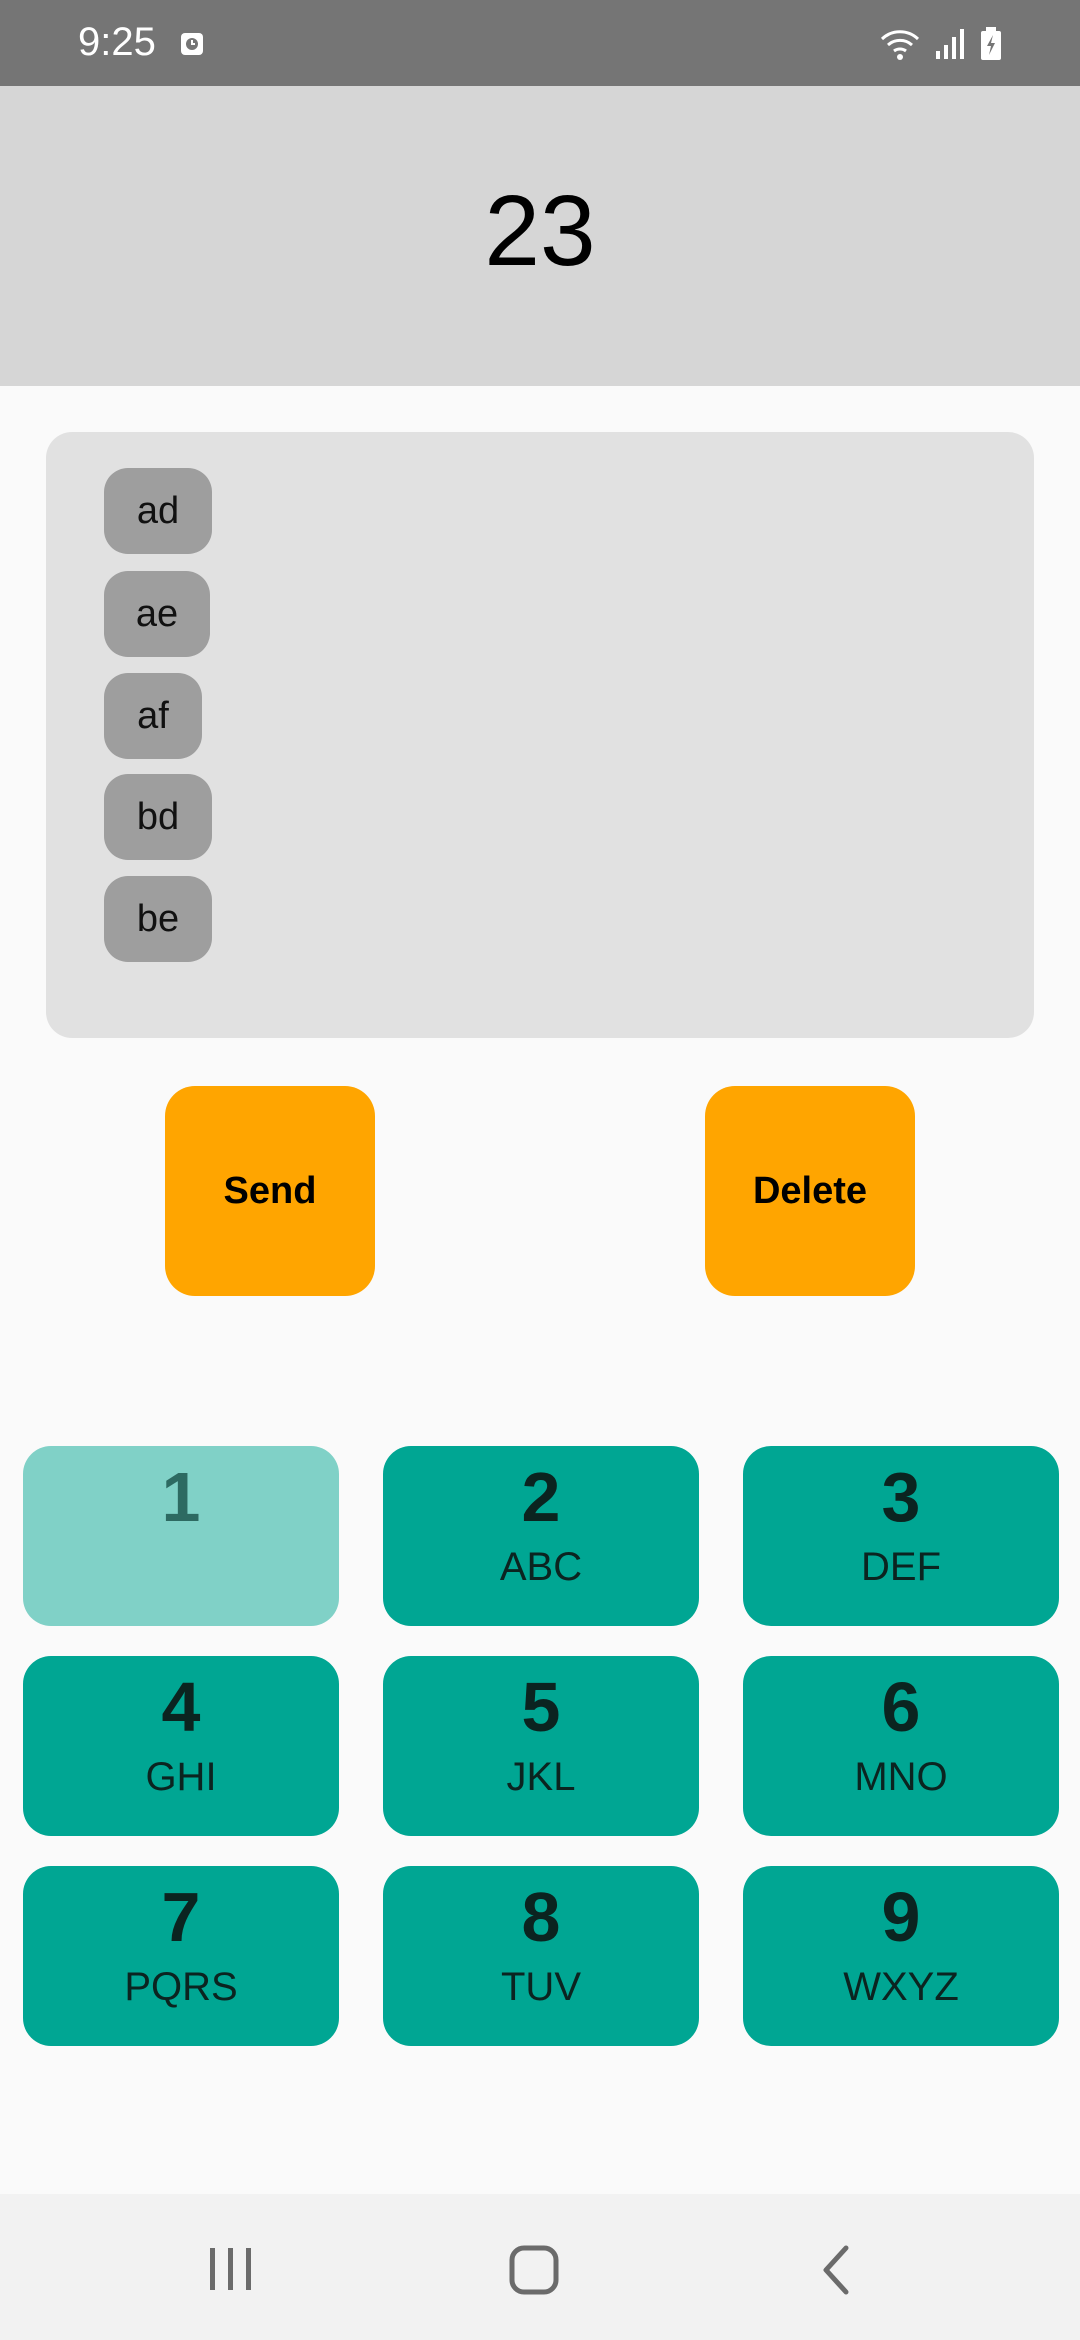  What do you see at coordinates (901, 1707) in the screenshot?
I see `key-digit: 6` at bounding box center [901, 1707].